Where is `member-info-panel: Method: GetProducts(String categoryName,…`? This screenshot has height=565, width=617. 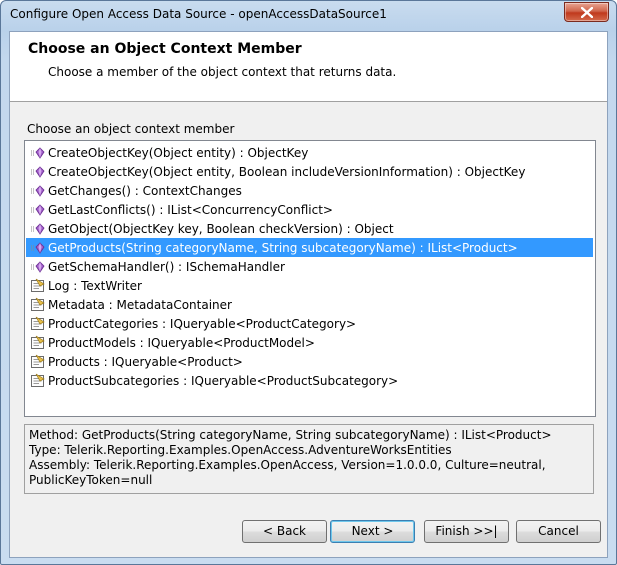 member-info-panel: Method: GetProducts(String categoryName,… is located at coordinates (309, 459).